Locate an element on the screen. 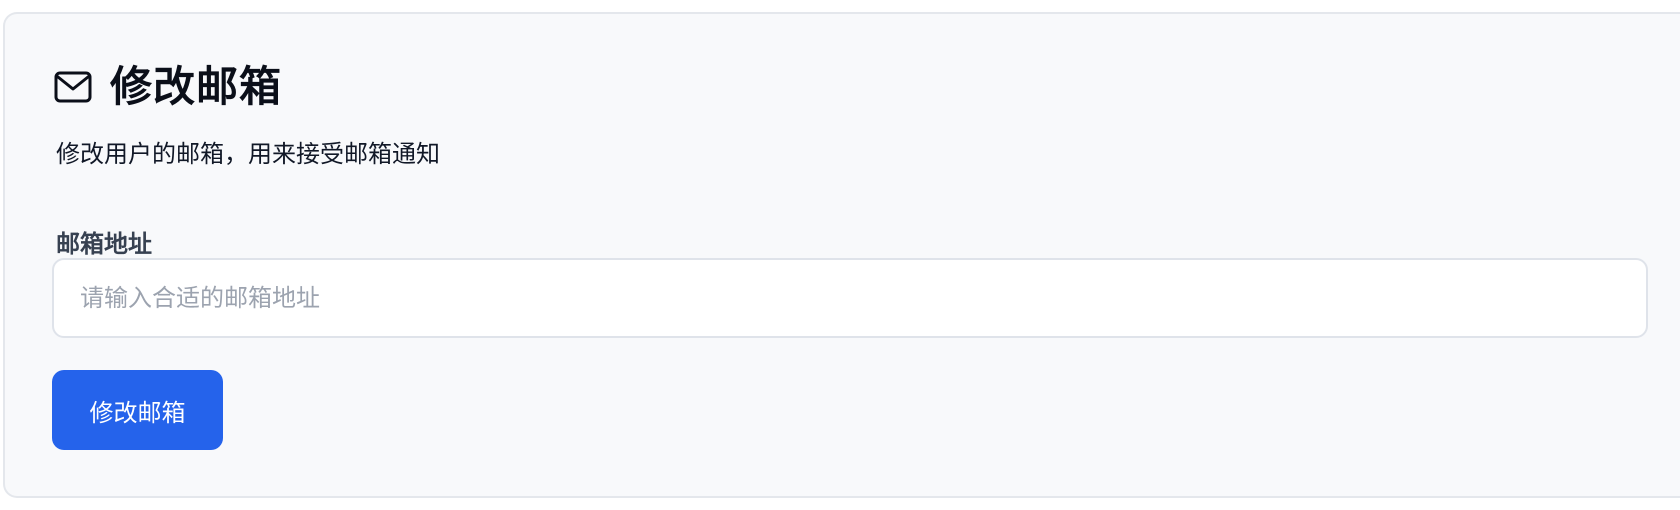 The width and height of the screenshot is (1680, 510). page-title: 修改邮箱 is located at coordinates (196, 86).